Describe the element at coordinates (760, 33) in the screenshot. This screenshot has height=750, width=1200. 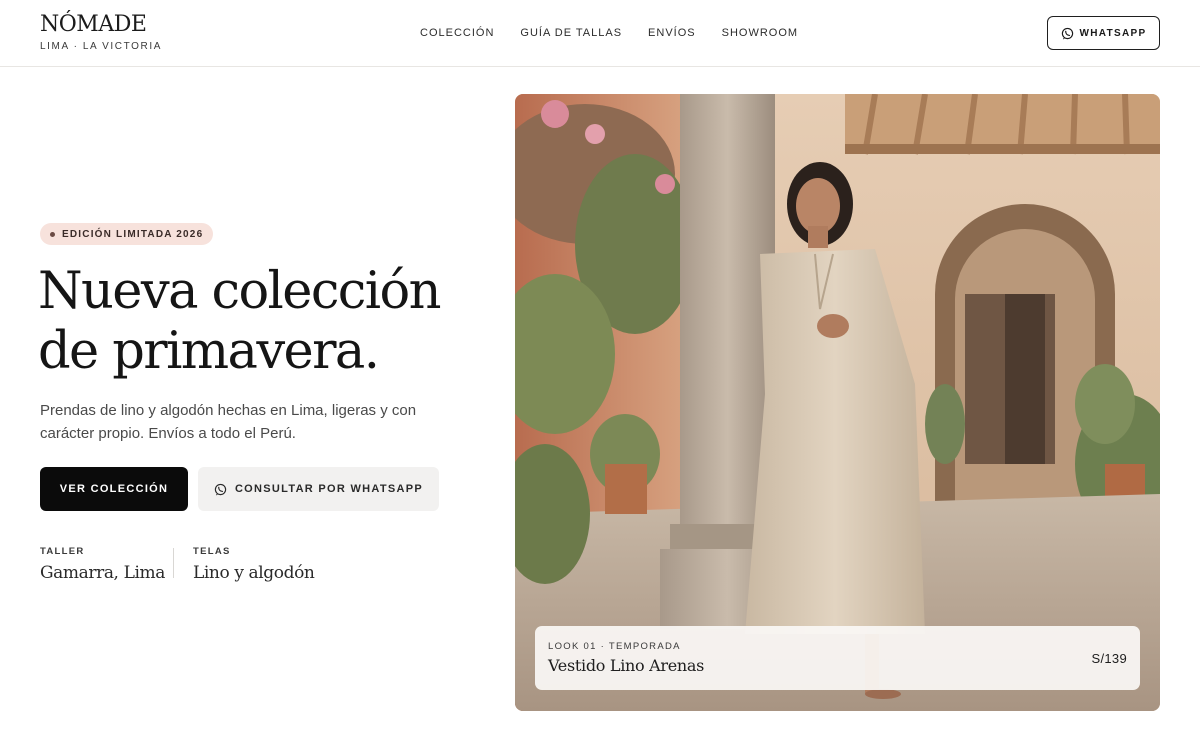
I see `nav-item-showroom: SHOWROOM` at that location.